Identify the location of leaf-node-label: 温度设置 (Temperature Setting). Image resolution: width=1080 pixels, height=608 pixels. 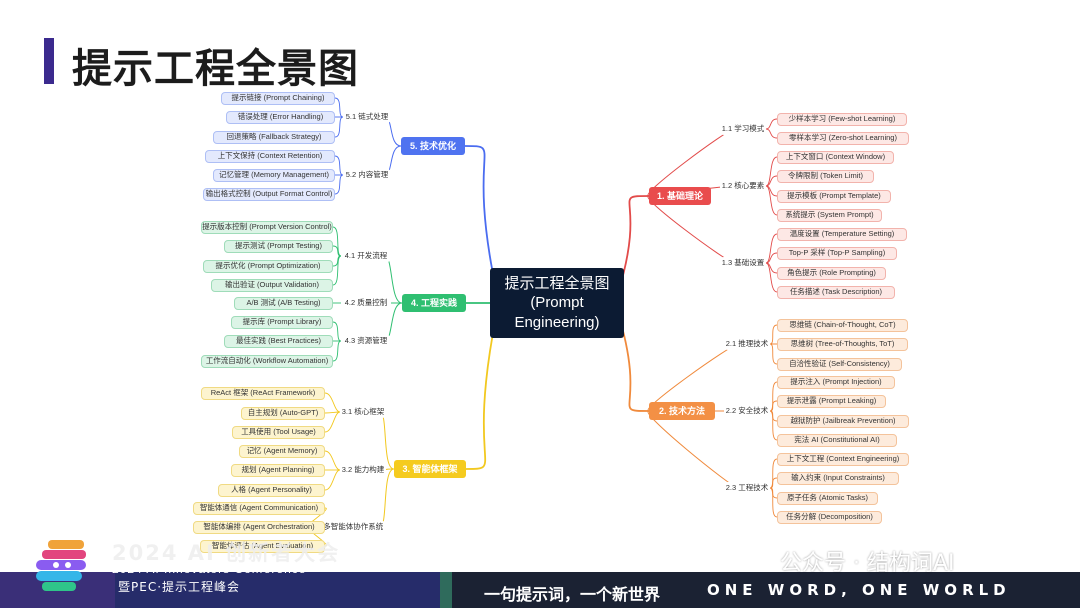
(842, 234).